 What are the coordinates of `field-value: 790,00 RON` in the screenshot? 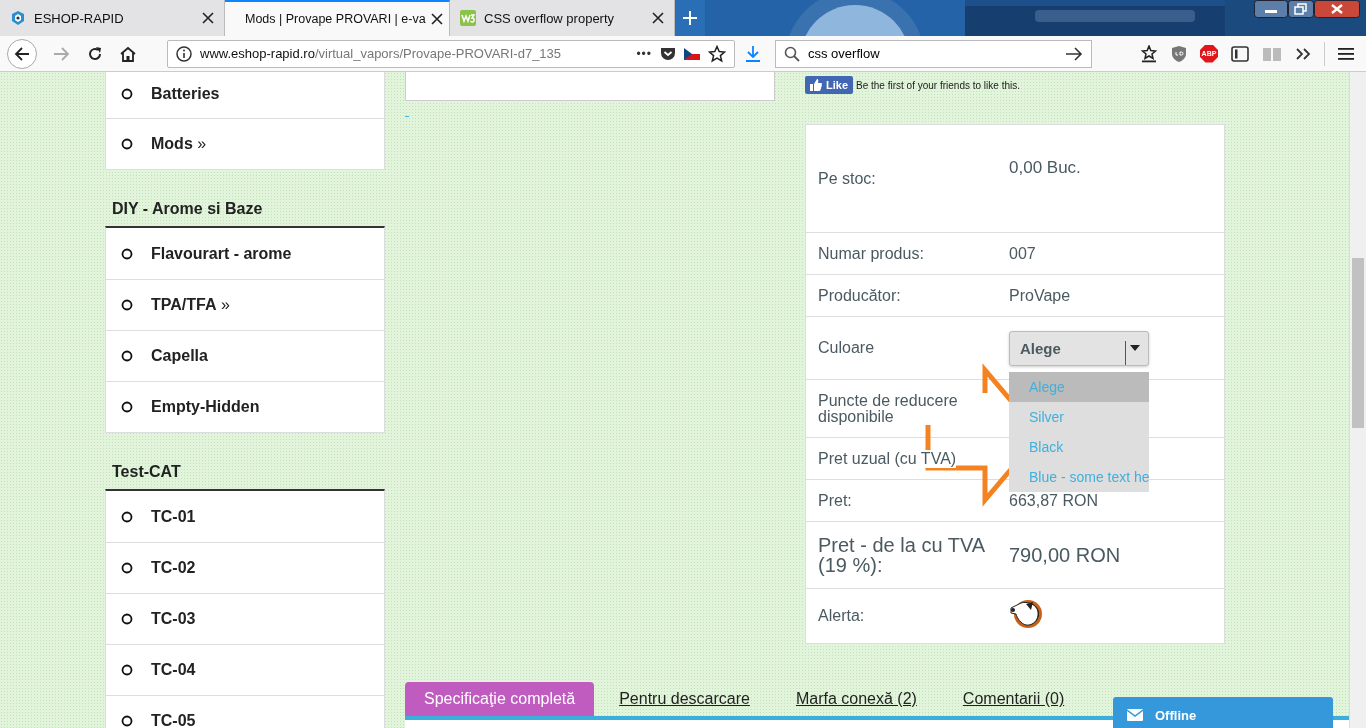 It's located at (1065, 555).